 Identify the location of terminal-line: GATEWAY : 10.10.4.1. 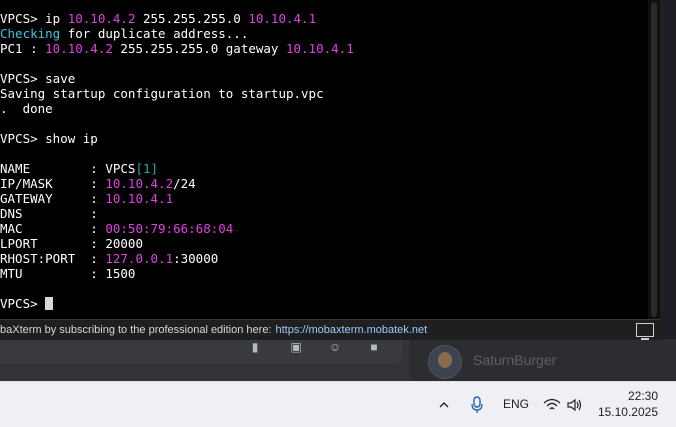
(324, 198).